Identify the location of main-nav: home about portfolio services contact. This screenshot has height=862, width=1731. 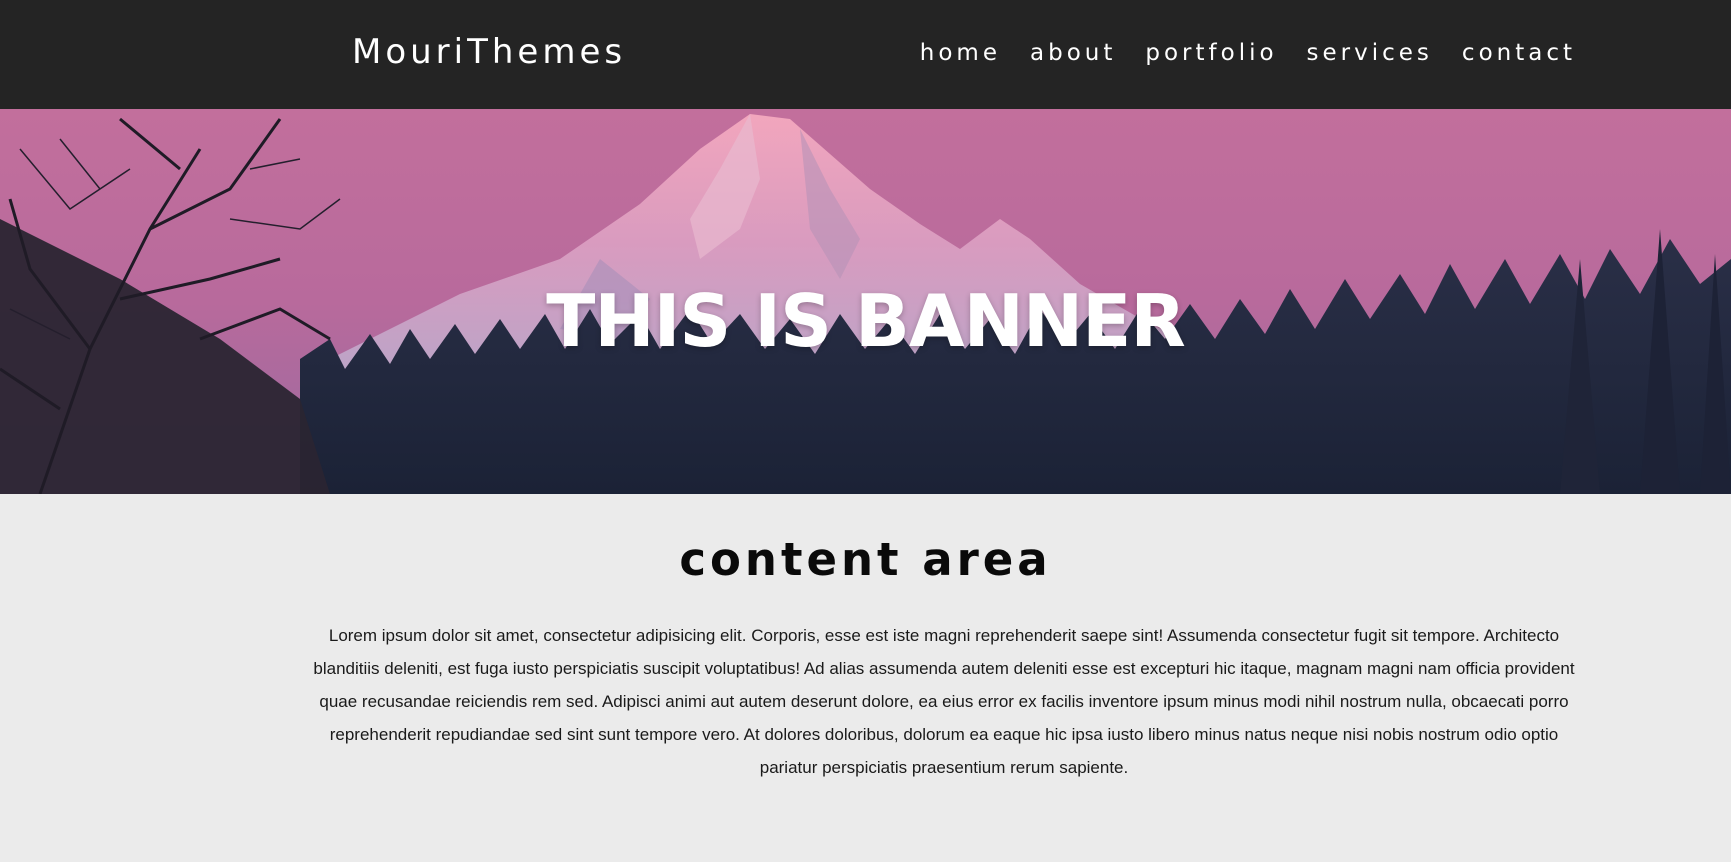
(1248, 53).